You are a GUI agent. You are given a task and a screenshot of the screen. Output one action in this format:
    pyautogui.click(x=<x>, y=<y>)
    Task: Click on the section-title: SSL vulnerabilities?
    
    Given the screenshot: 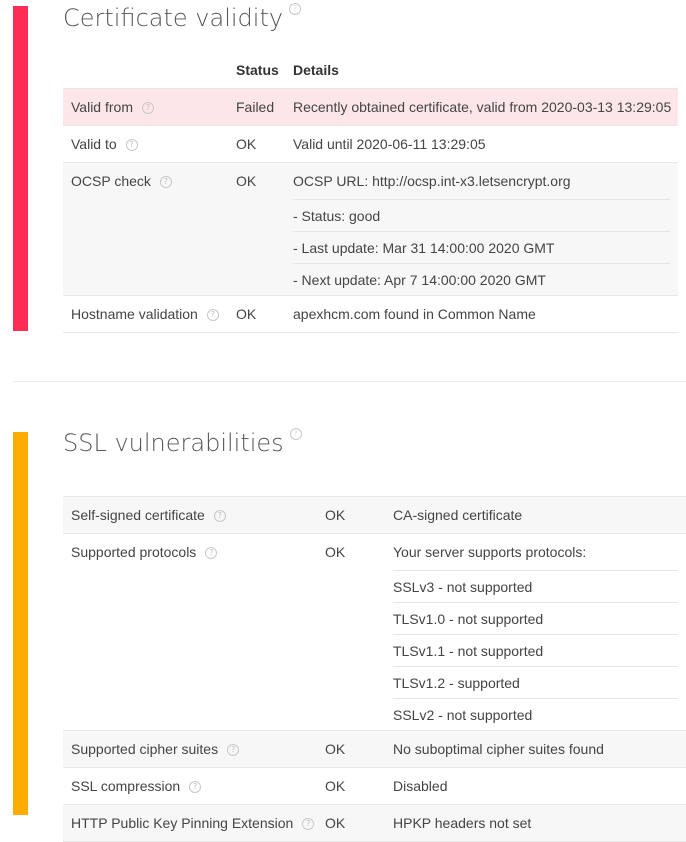 What is the action you would take?
    pyautogui.click(x=182, y=442)
    